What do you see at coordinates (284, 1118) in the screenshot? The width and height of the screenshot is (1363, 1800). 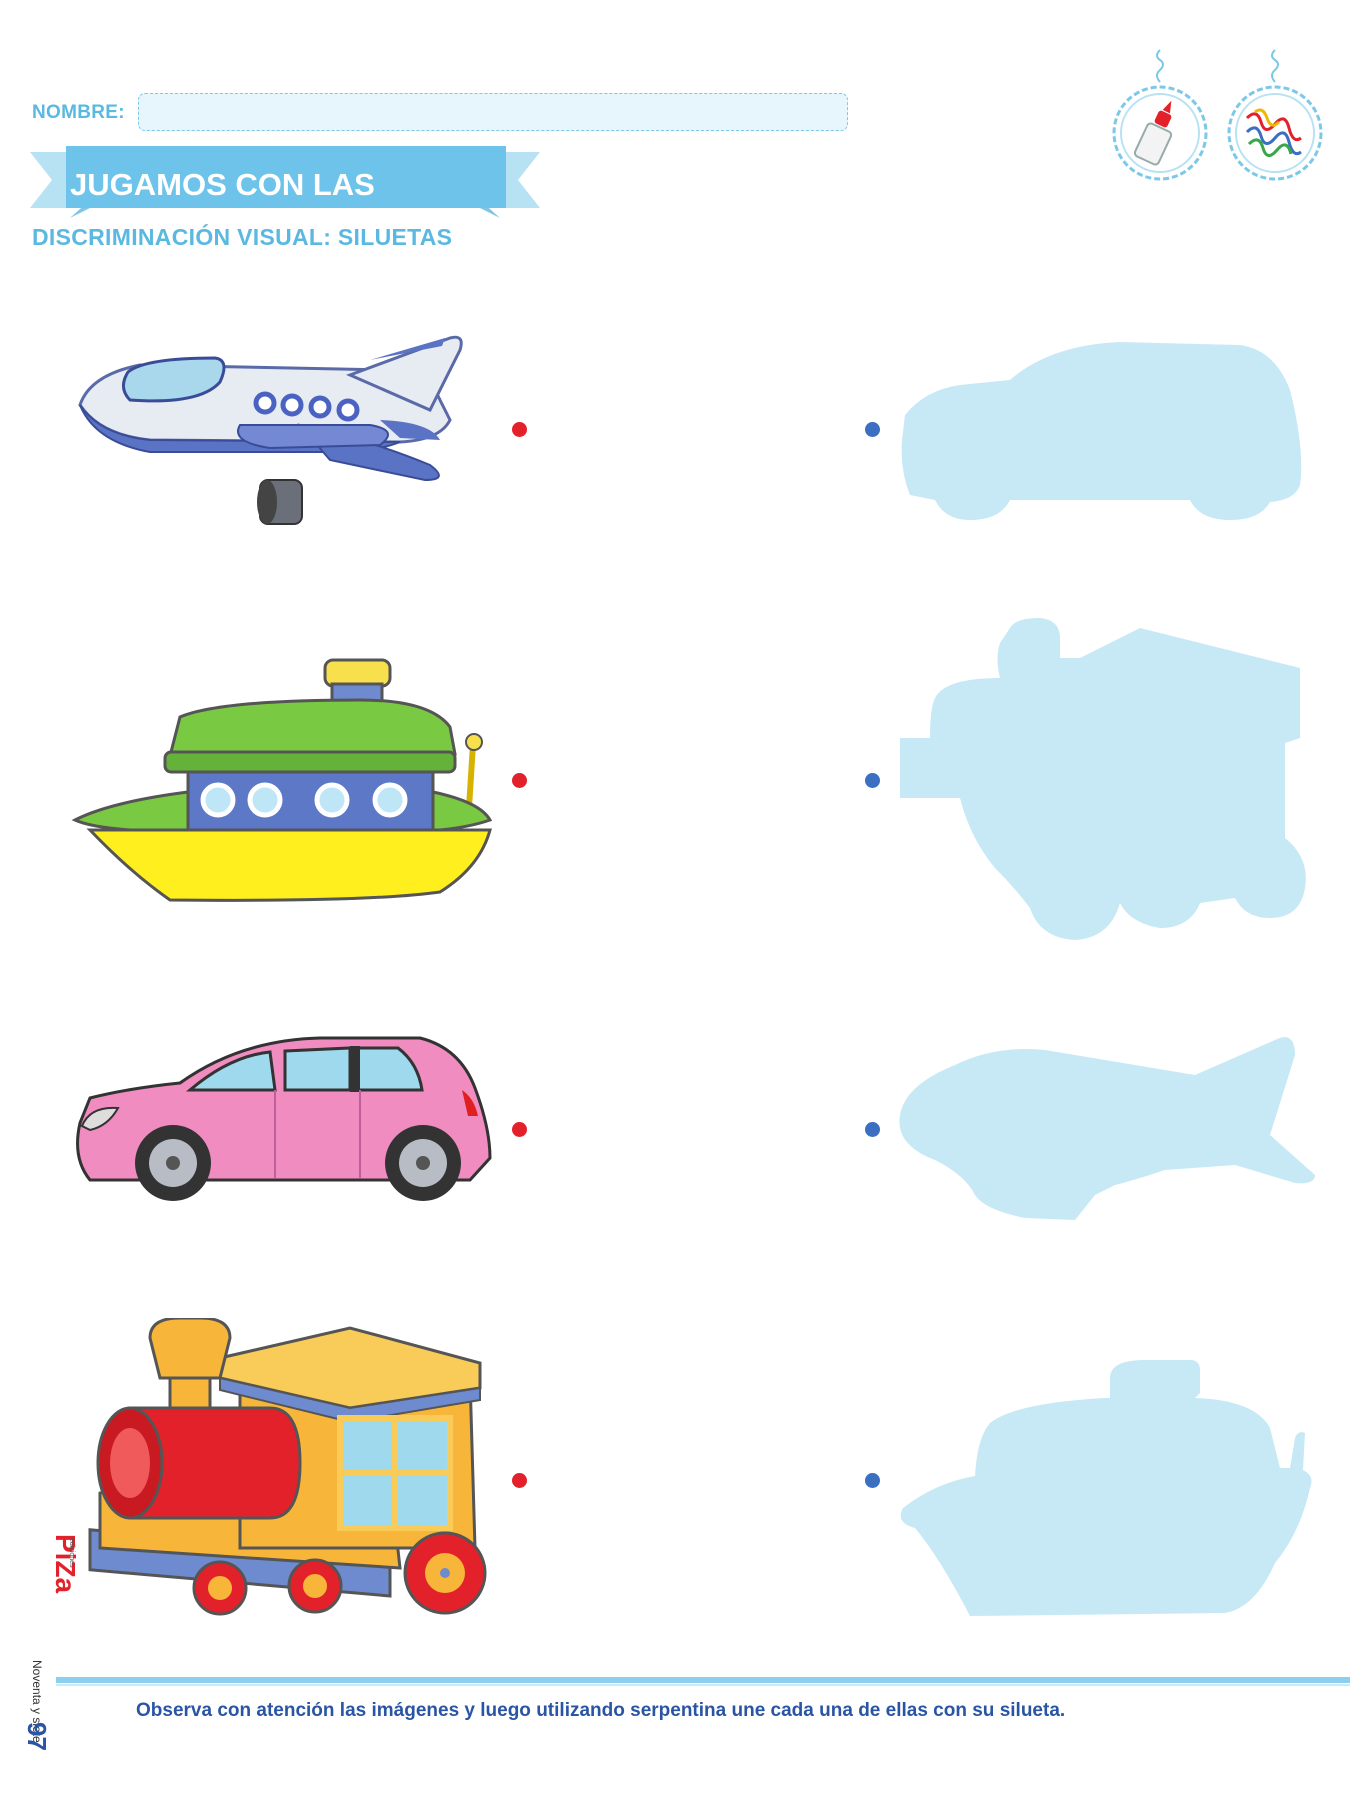 I see `car-icon` at bounding box center [284, 1118].